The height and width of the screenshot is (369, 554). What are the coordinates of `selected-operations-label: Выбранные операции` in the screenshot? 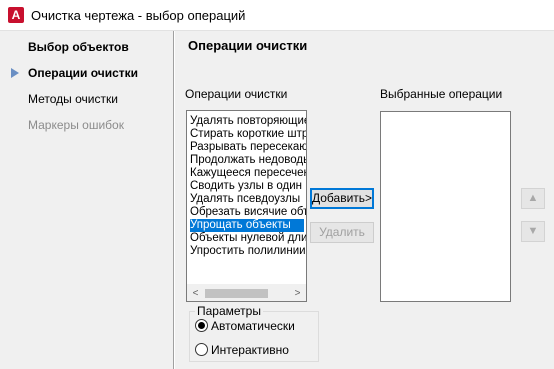 It's located at (441, 94).